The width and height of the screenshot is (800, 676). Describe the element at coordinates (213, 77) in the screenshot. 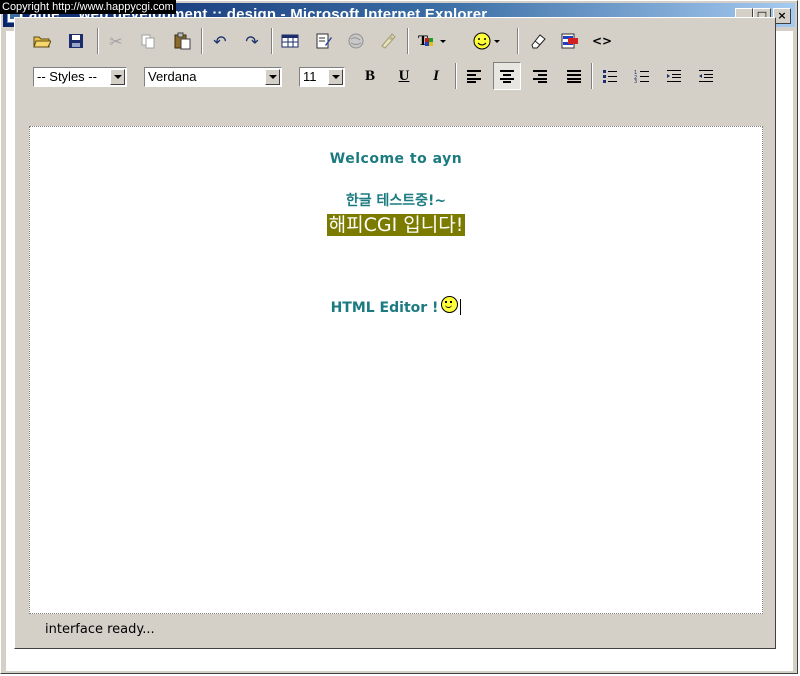

I see `font-select: Verdana` at that location.